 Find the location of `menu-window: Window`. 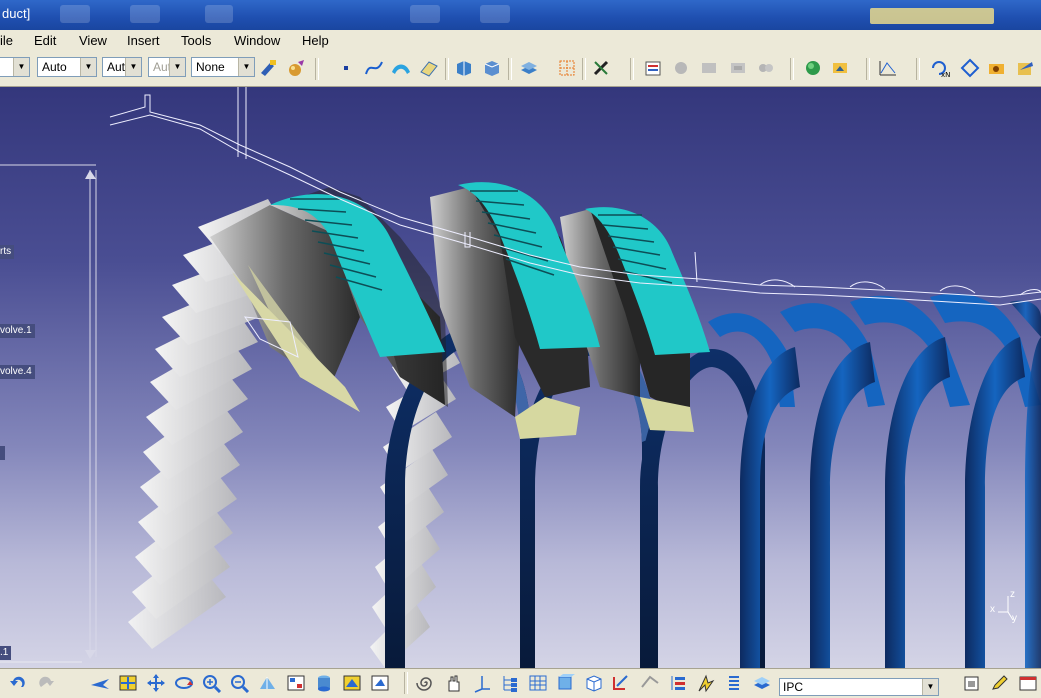

menu-window: Window is located at coordinates (257, 40).